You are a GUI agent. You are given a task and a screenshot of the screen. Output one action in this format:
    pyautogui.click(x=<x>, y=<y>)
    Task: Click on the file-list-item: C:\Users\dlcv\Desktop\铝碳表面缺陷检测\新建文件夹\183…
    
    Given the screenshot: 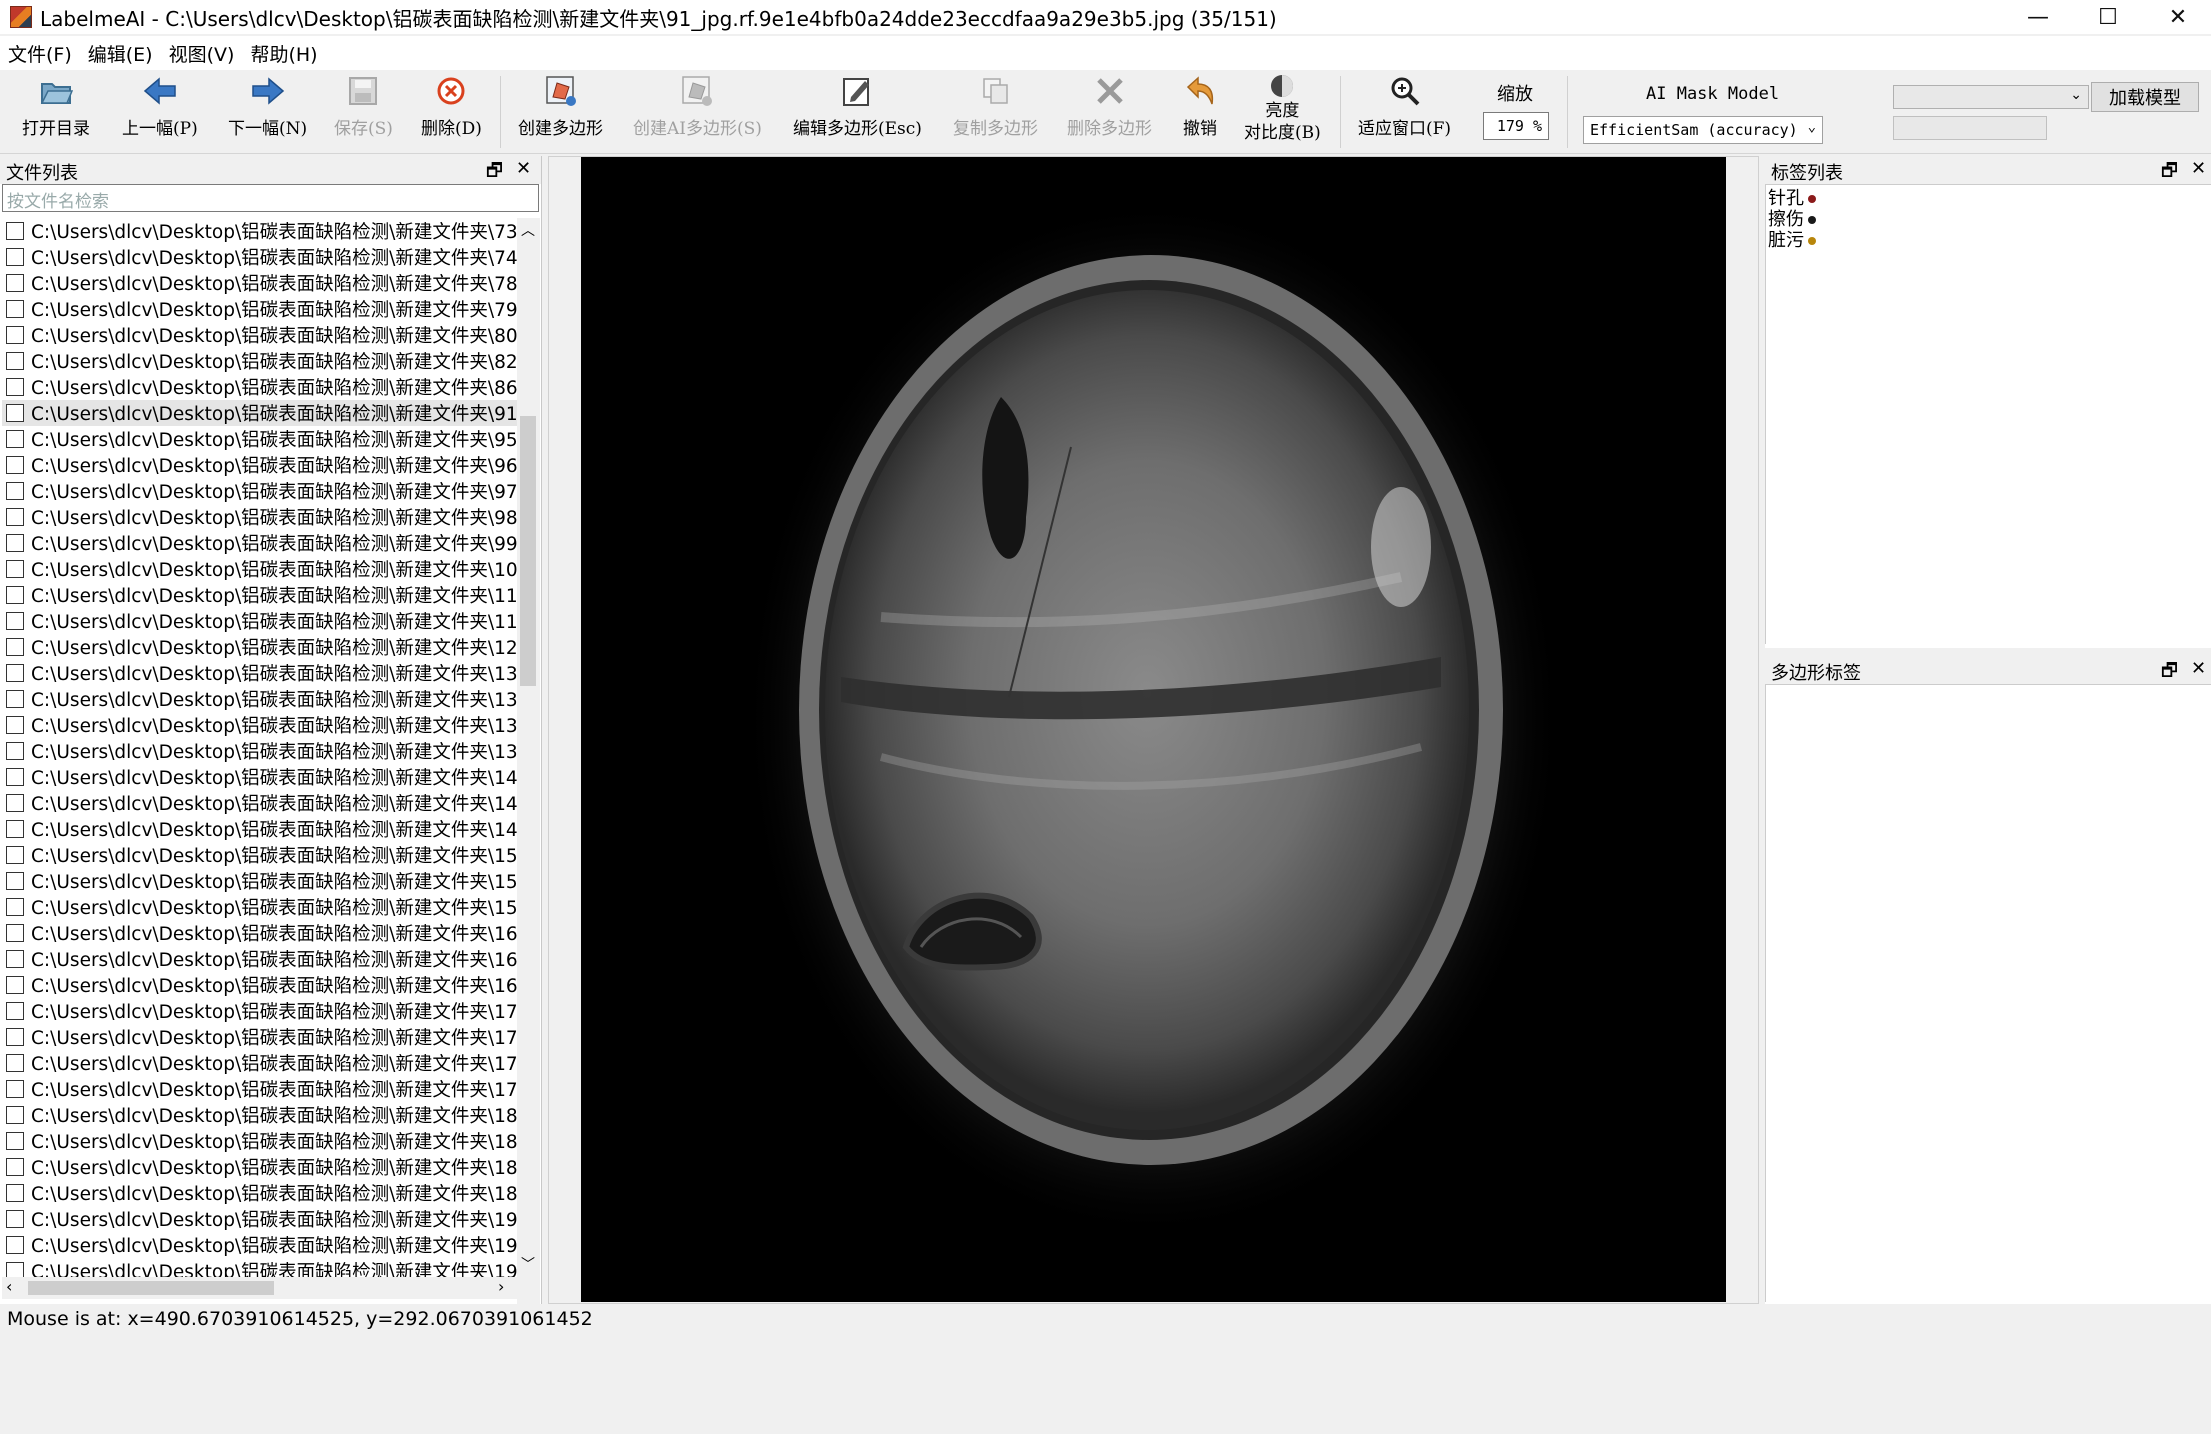 What is the action you would take?
    pyautogui.click(x=261, y=1141)
    